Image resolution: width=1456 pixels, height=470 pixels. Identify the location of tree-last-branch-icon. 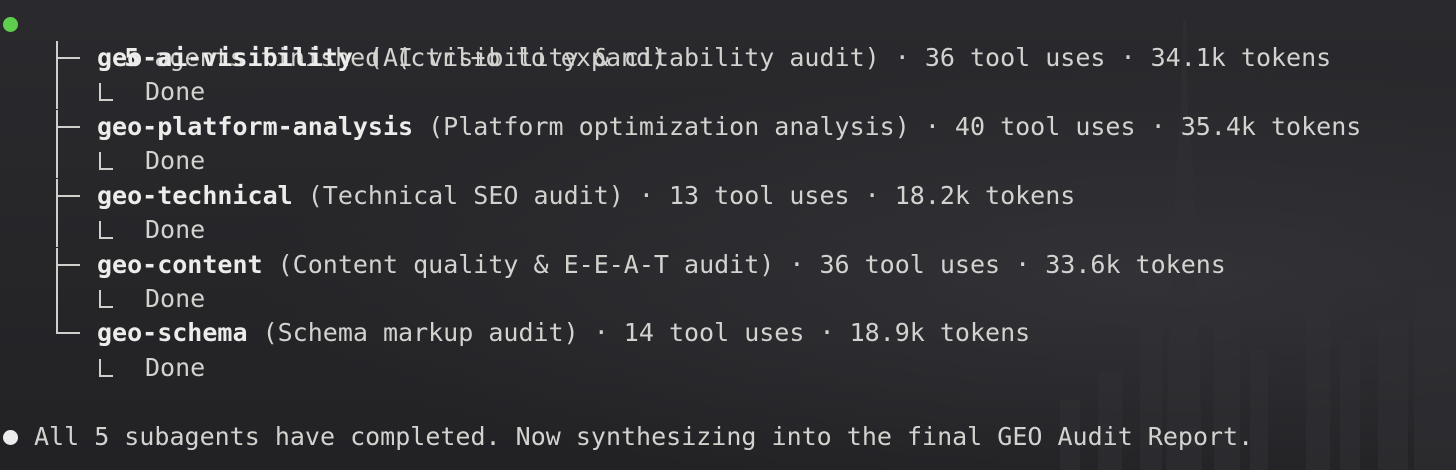
(68, 333).